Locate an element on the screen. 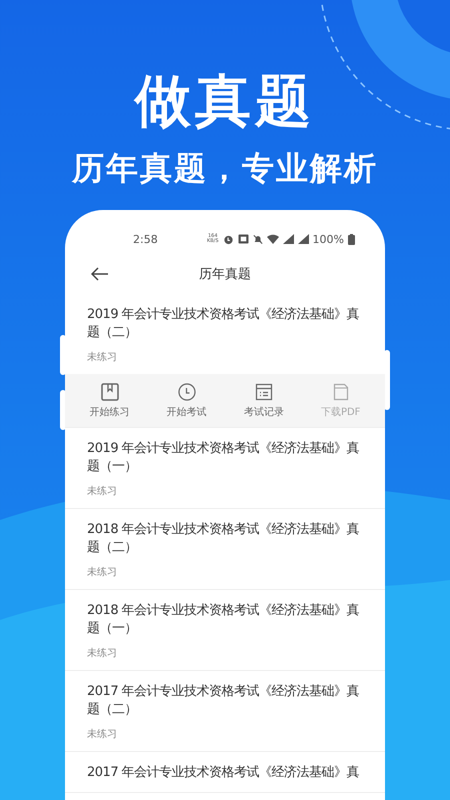 The image size is (450, 800). back-icon is located at coordinates (100, 274).